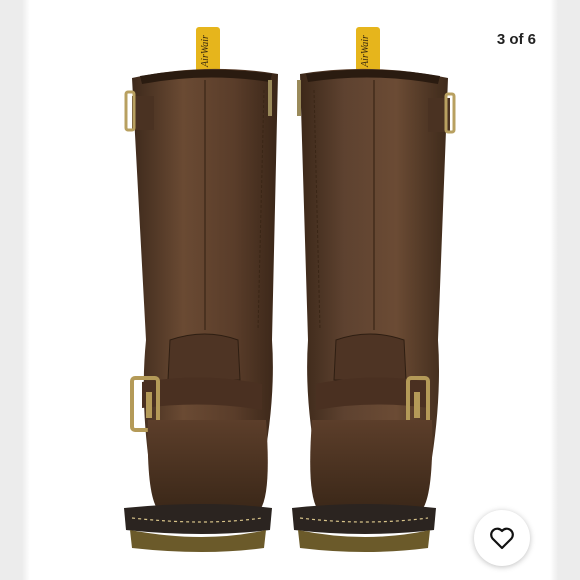 This screenshot has width=580, height=580. I want to click on image-counter: 3 of 6, so click(516, 39).